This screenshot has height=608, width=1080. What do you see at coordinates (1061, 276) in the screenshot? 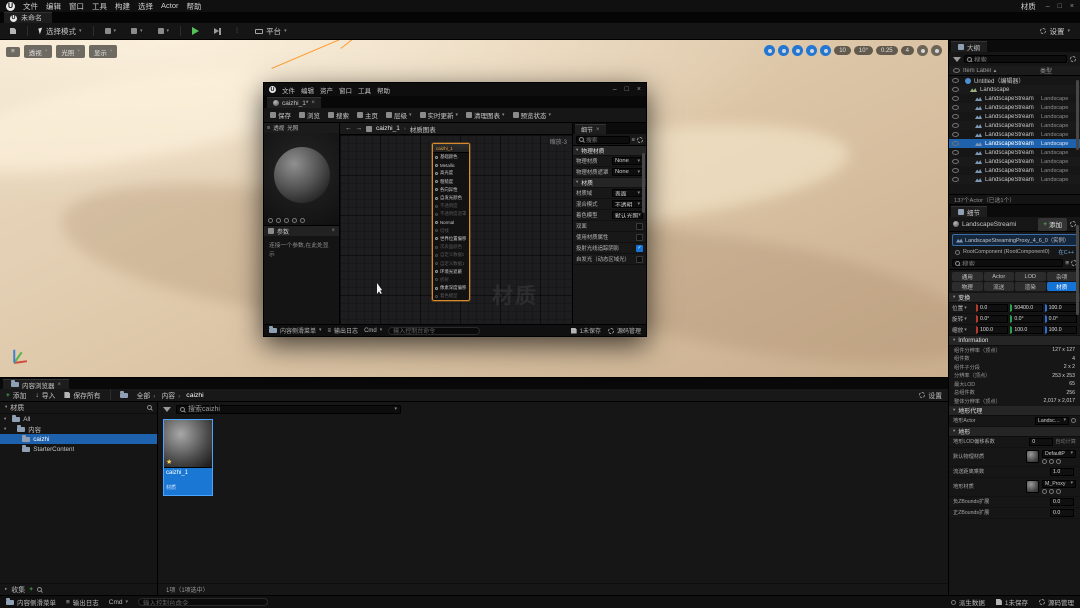
I see `details-category-chip: 杂项` at bounding box center [1061, 276].